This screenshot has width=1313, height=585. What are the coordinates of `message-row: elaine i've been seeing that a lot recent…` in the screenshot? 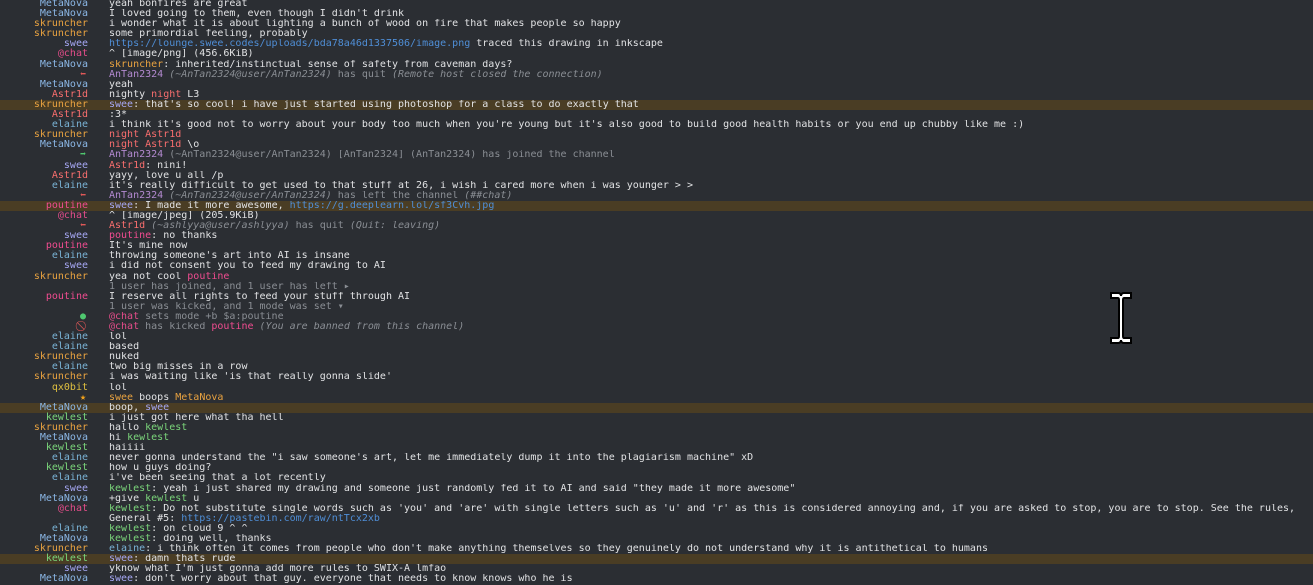 It's located at (656, 478).